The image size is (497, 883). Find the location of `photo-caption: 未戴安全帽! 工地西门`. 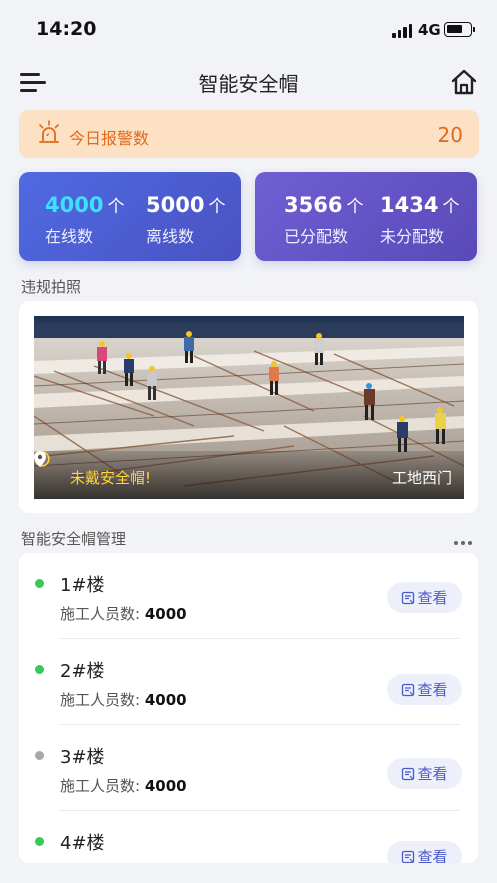

photo-caption: 未戴安全帽! 工地西门 is located at coordinates (249, 475).